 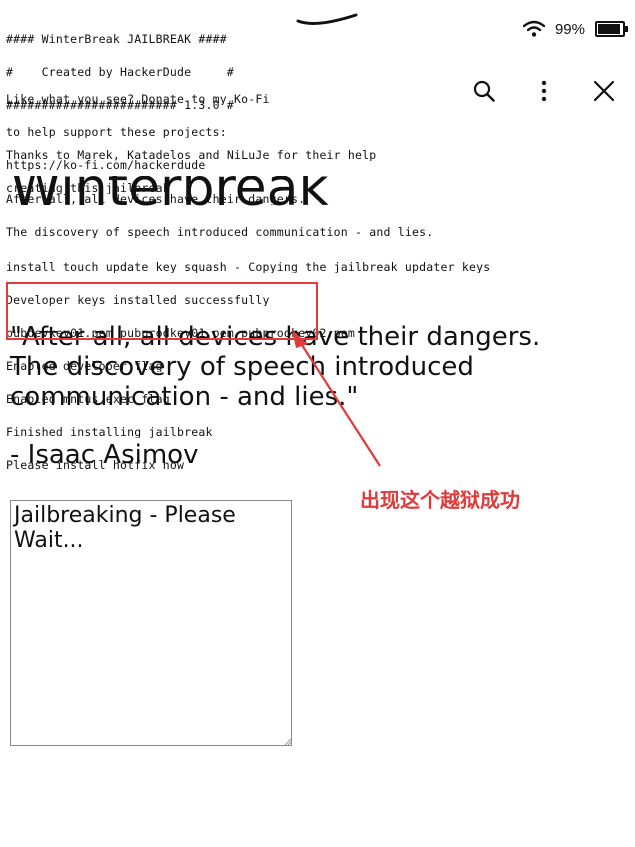 I want to click on battery-percent: 99%, so click(x=569, y=29).